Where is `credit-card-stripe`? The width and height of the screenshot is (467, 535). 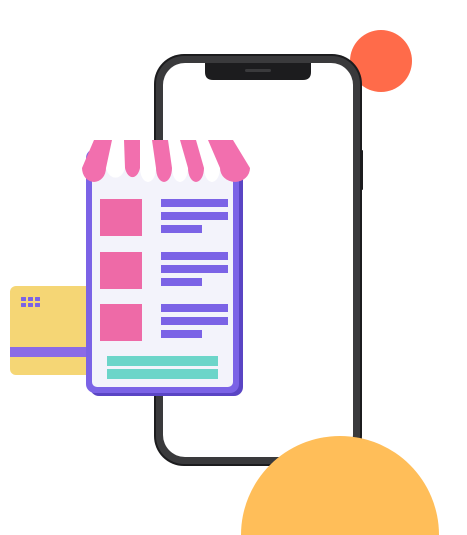 credit-card-stripe is located at coordinates (53, 352).